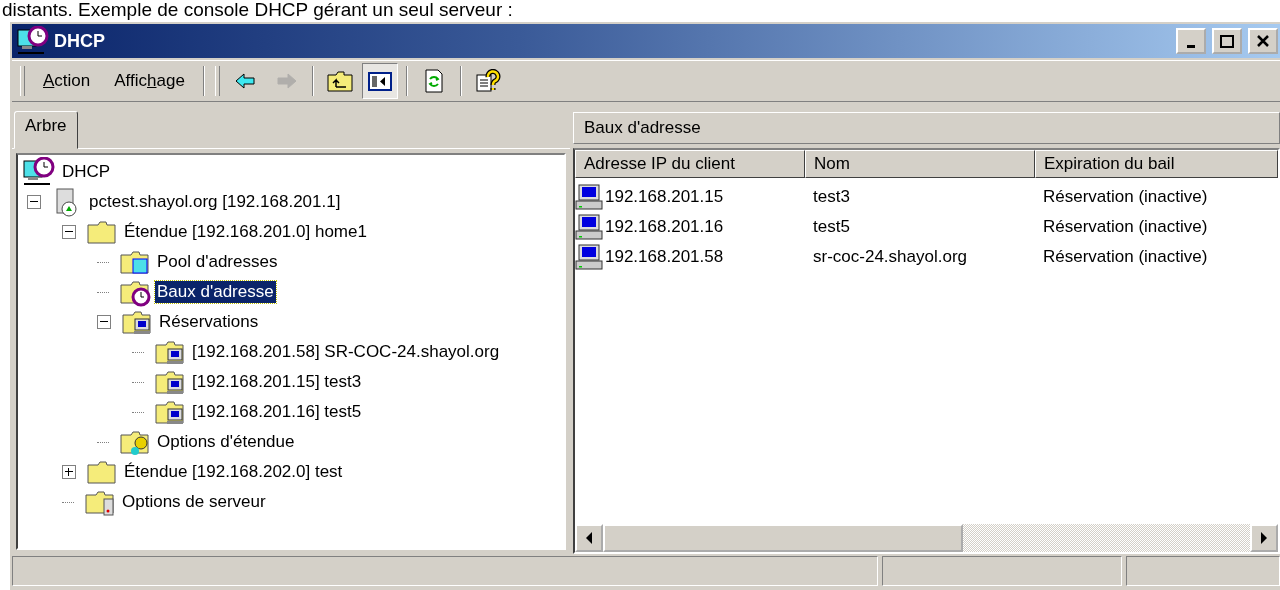 The image size is (1280, 590). I want to click on column-header: Adresse IP du client, so click(690, 164).